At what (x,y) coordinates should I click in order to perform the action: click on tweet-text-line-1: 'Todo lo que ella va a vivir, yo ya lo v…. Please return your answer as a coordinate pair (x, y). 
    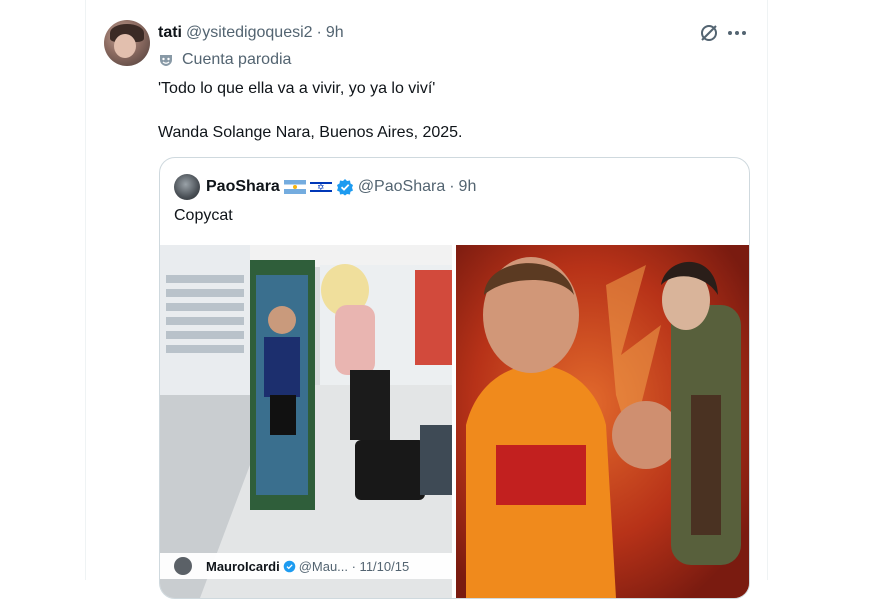
    Looking at the image, I should click on (297, 88).